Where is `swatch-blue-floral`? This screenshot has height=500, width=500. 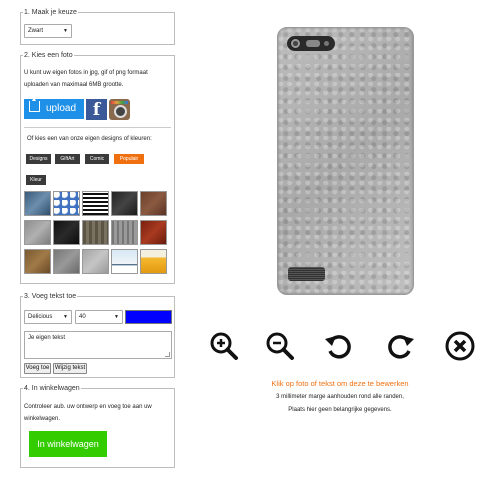 swatch-blue-floral is located at coordinates (66, 203).